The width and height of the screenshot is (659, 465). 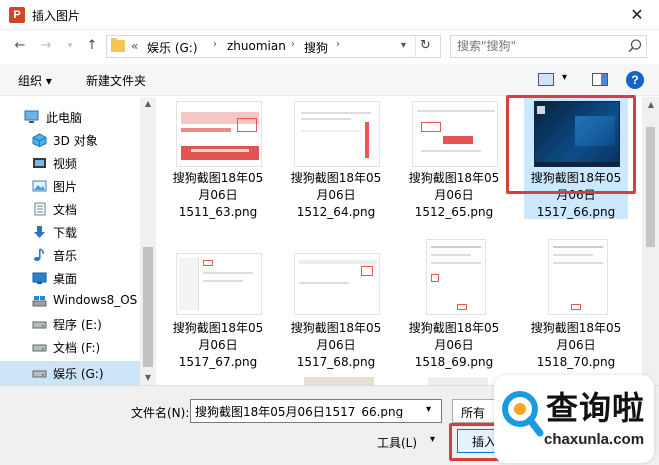 What do you see at coordinates (454, 158) in the screenshot?
I see `file-item: 搜狗截图18年05 月06日 1512_65.png` at bounding box center [454, 158].